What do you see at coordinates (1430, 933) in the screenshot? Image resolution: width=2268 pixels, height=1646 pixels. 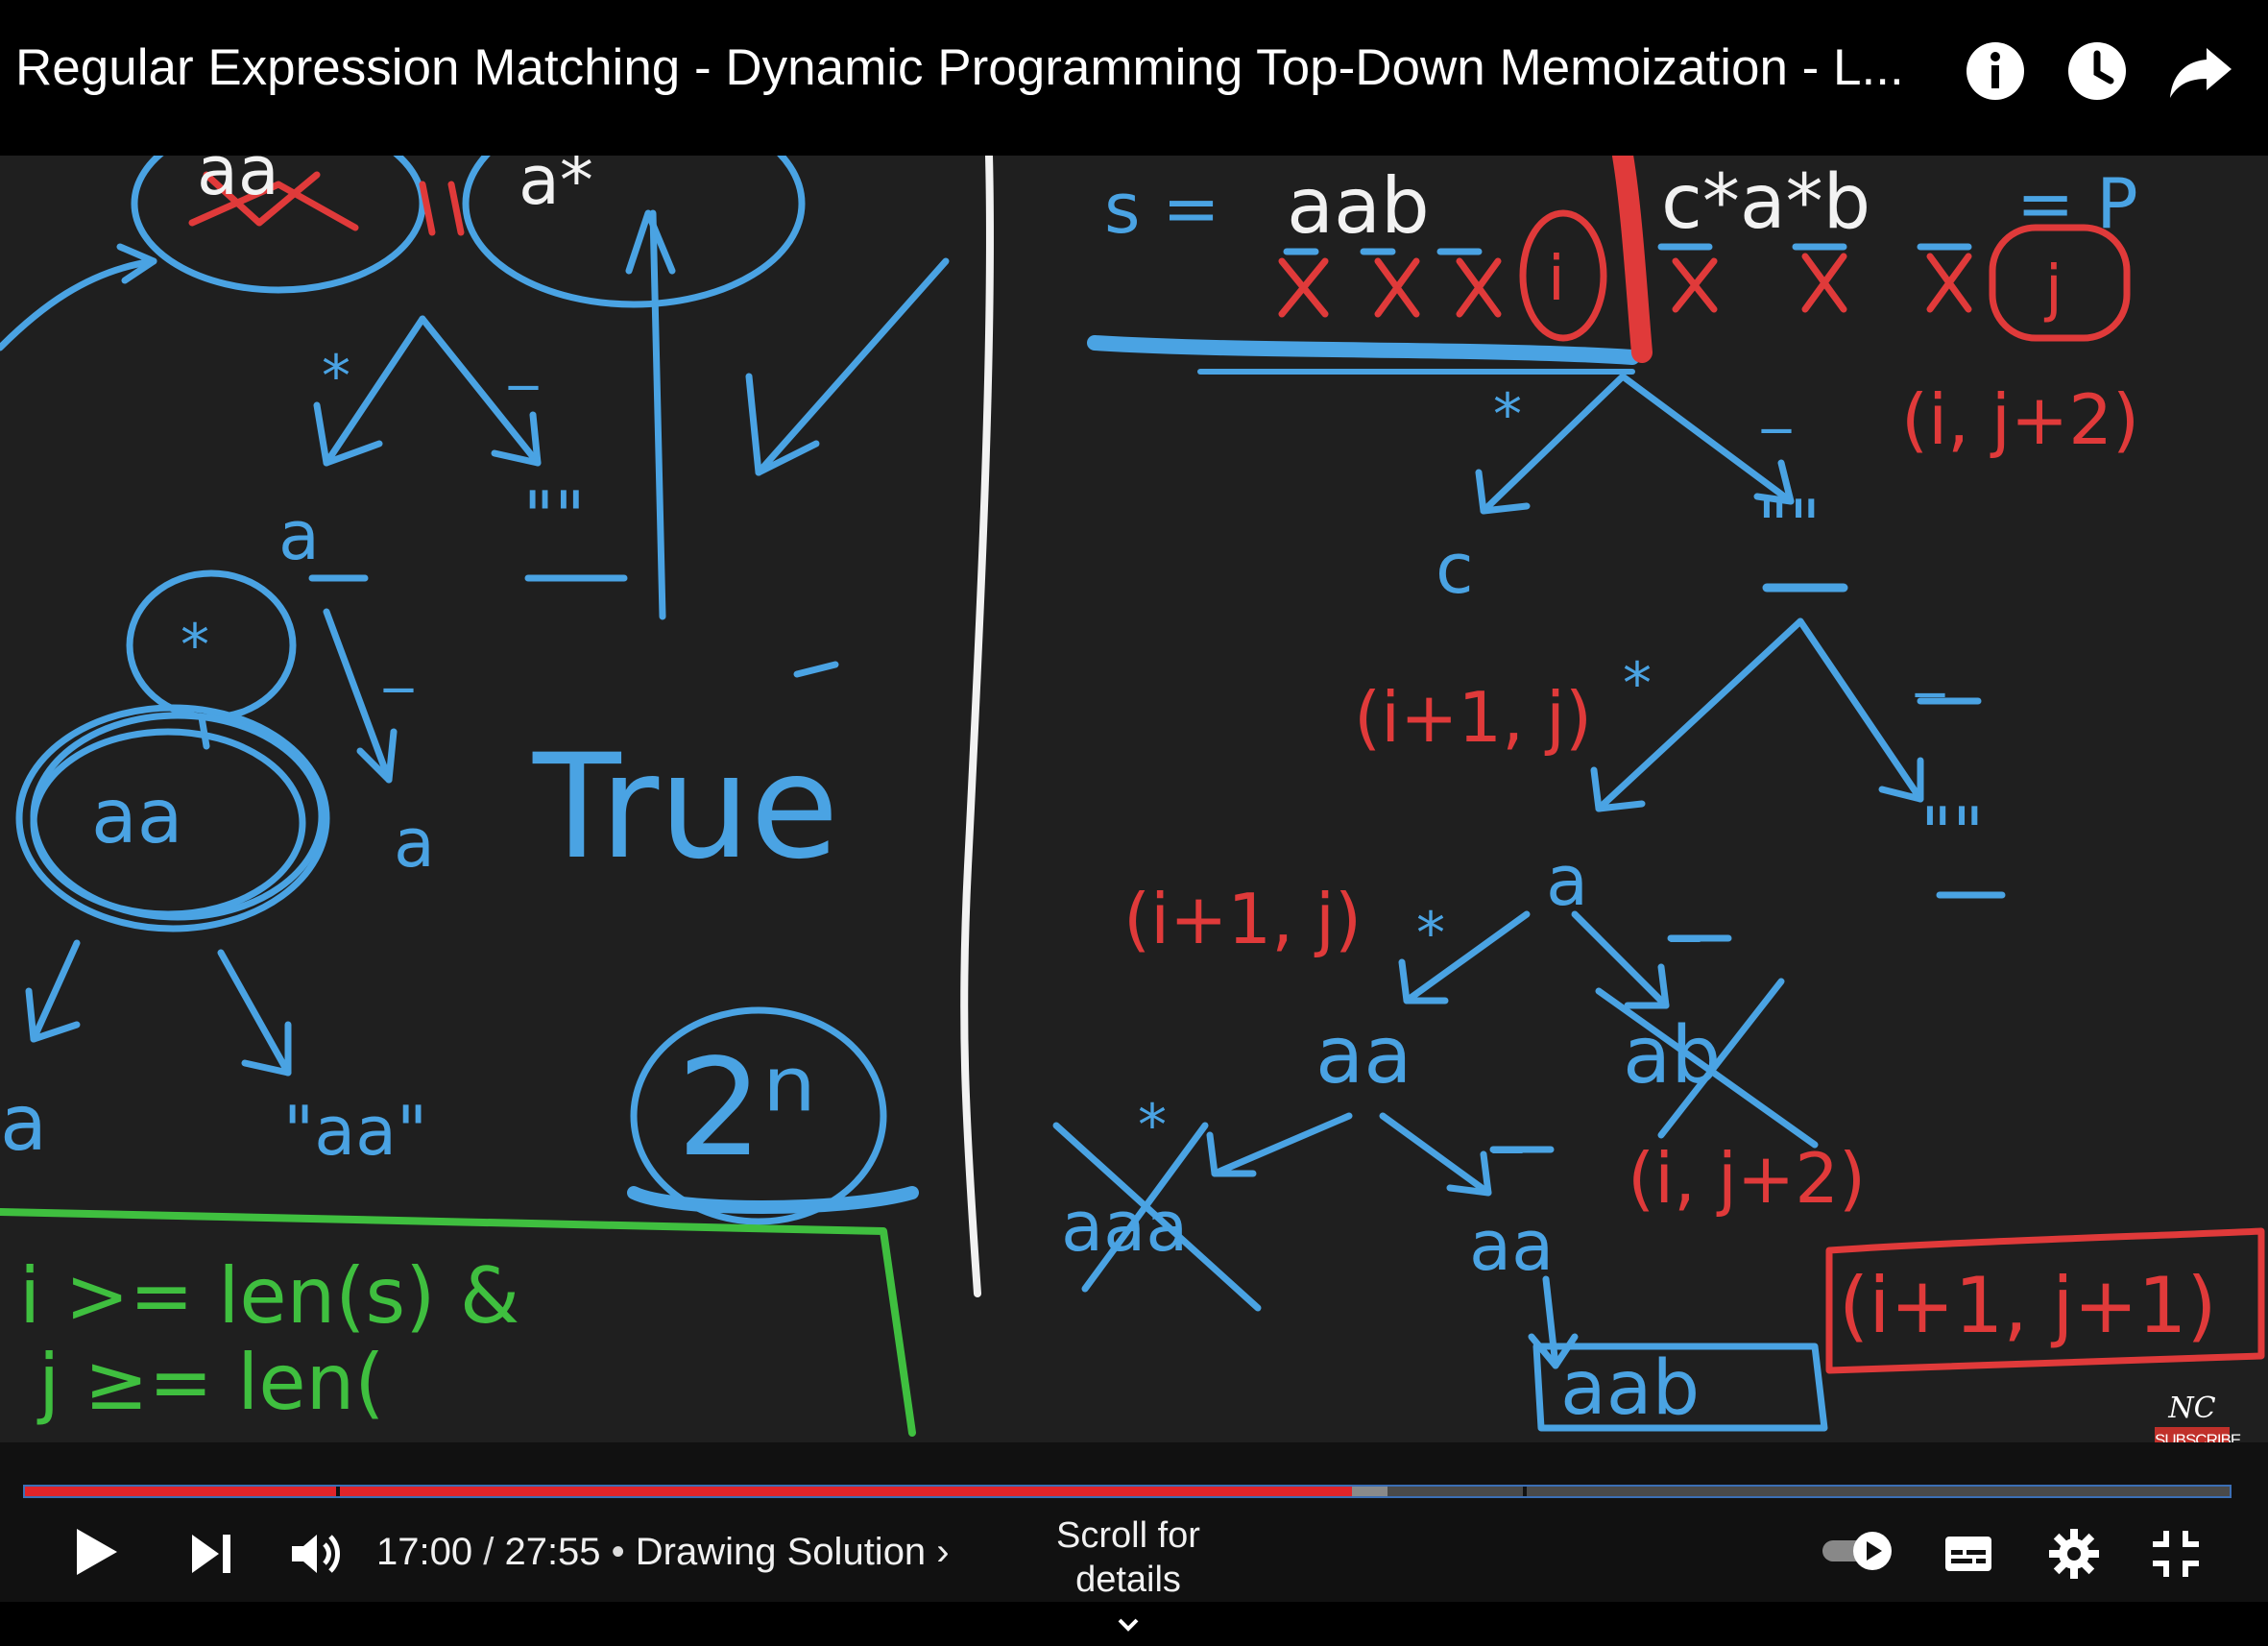 I see `star3-label: *` at bounding box center [1430, 933].